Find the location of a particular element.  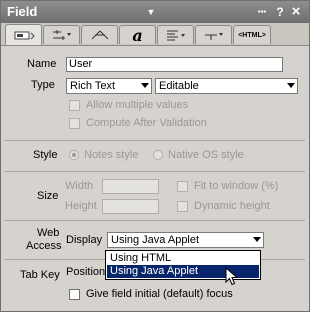

mouse-pointer-icon is located at coordinates (232, 276).